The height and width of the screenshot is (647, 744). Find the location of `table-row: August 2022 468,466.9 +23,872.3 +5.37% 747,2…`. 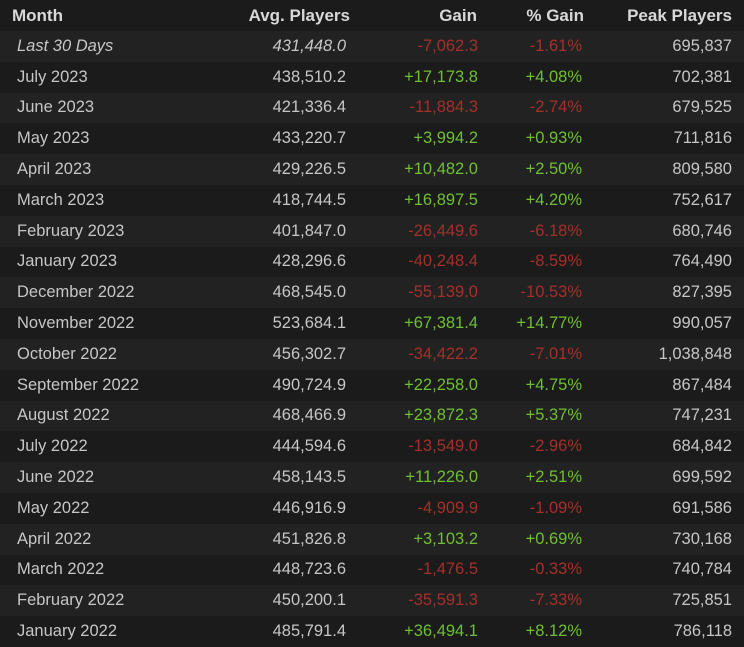

table-row: August 2022 468,466.9 +23,872.3 +5.37% 747,2… is located at coordinates (372, 416).